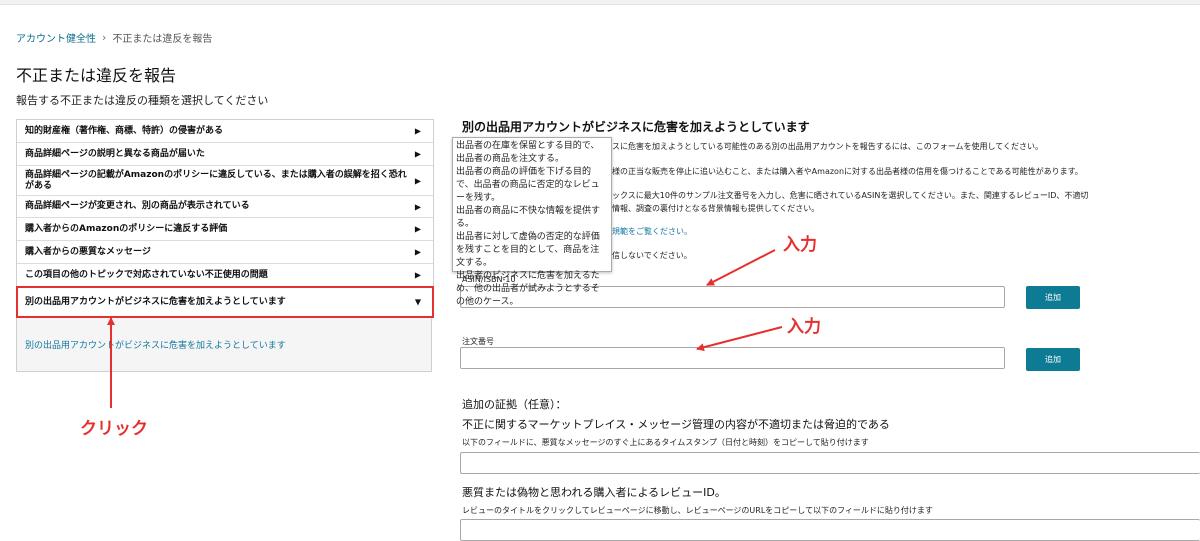  What do you see at coordinates (800, 245) in the screenshot?
I see `annotation-input-1: 入力` at bounding box center [800, 245].